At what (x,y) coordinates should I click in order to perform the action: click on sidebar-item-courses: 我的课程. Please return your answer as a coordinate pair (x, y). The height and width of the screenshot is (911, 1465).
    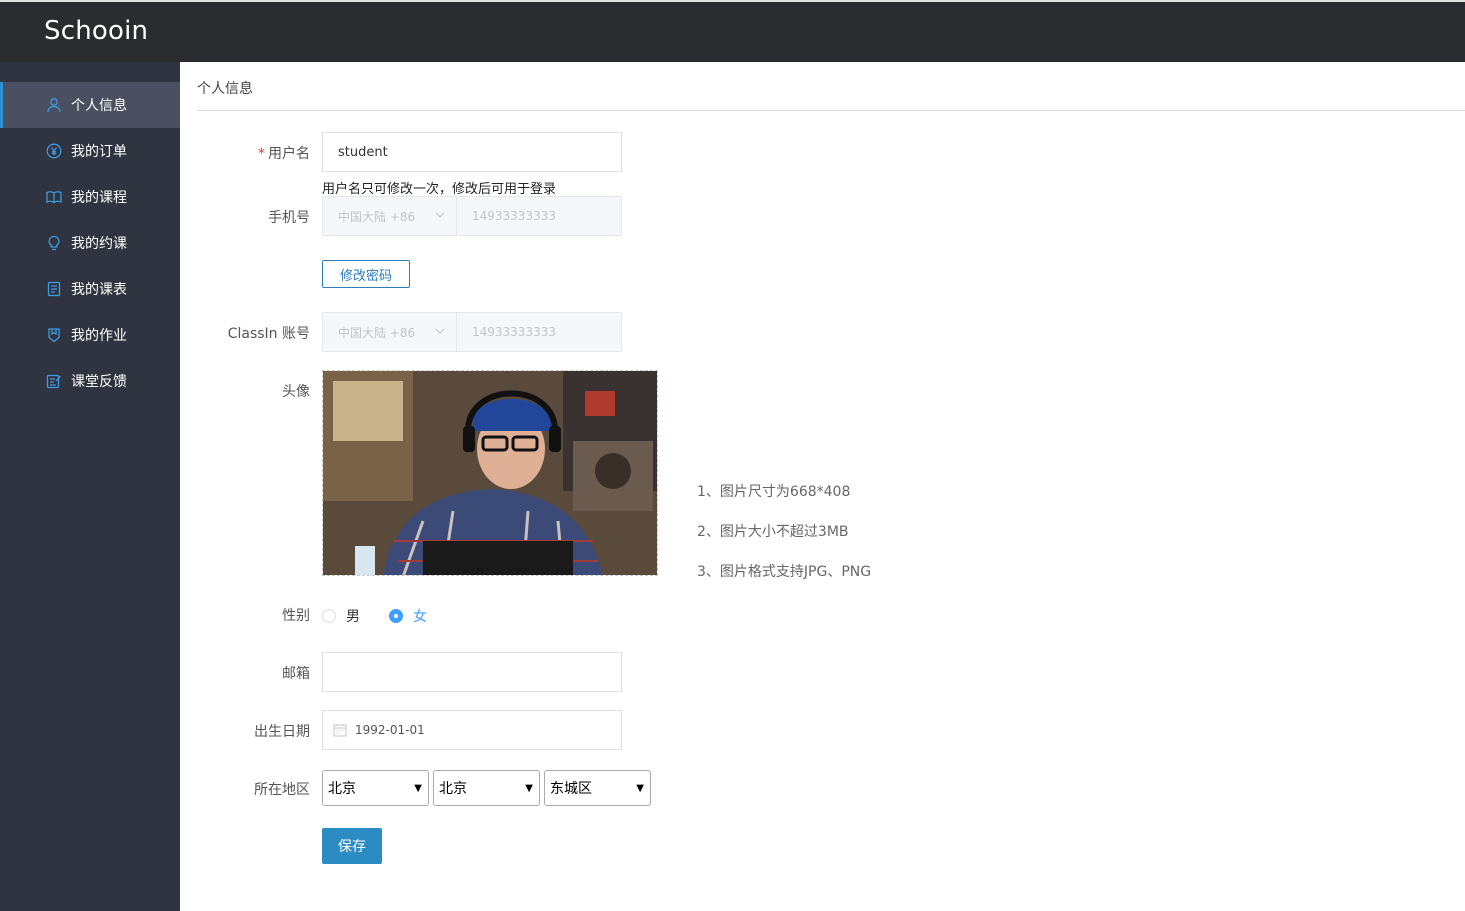
    Looking at the image, I should click on (90, 197).